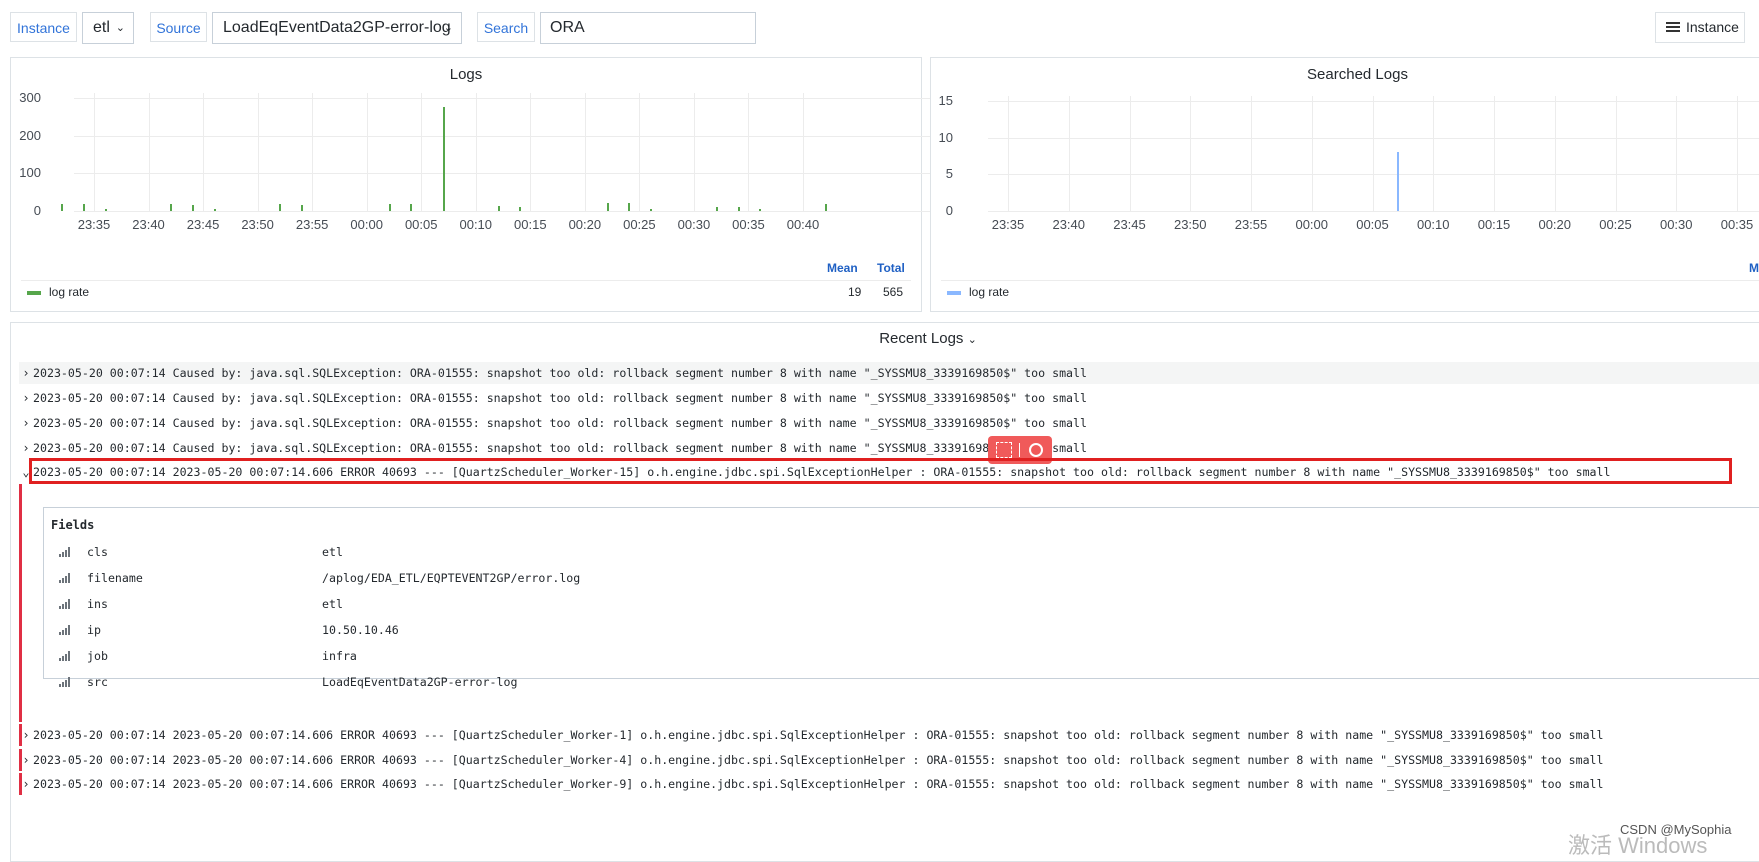  I want to click on highlight-annotation-box, so click(880, 471).